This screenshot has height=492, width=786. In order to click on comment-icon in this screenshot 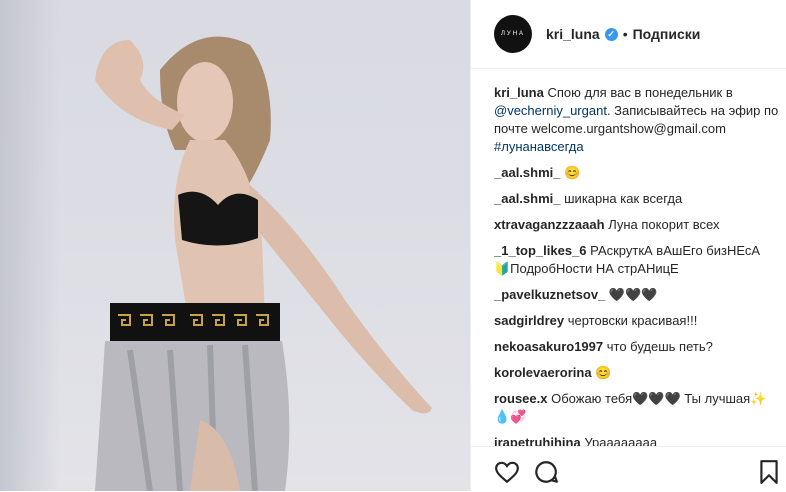, I will do `click(546, 472)`.